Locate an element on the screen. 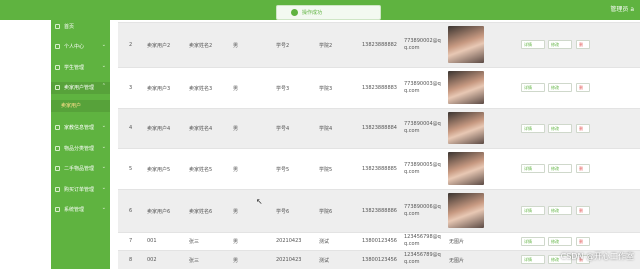  name-cell: 卖家姓名4 is located at coordinates (201, 129).